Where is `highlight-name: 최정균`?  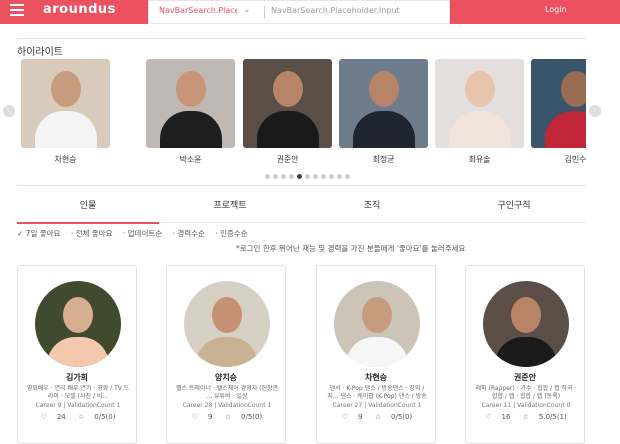 highlight-name: 최정균 is located at coordinates (383, 159).